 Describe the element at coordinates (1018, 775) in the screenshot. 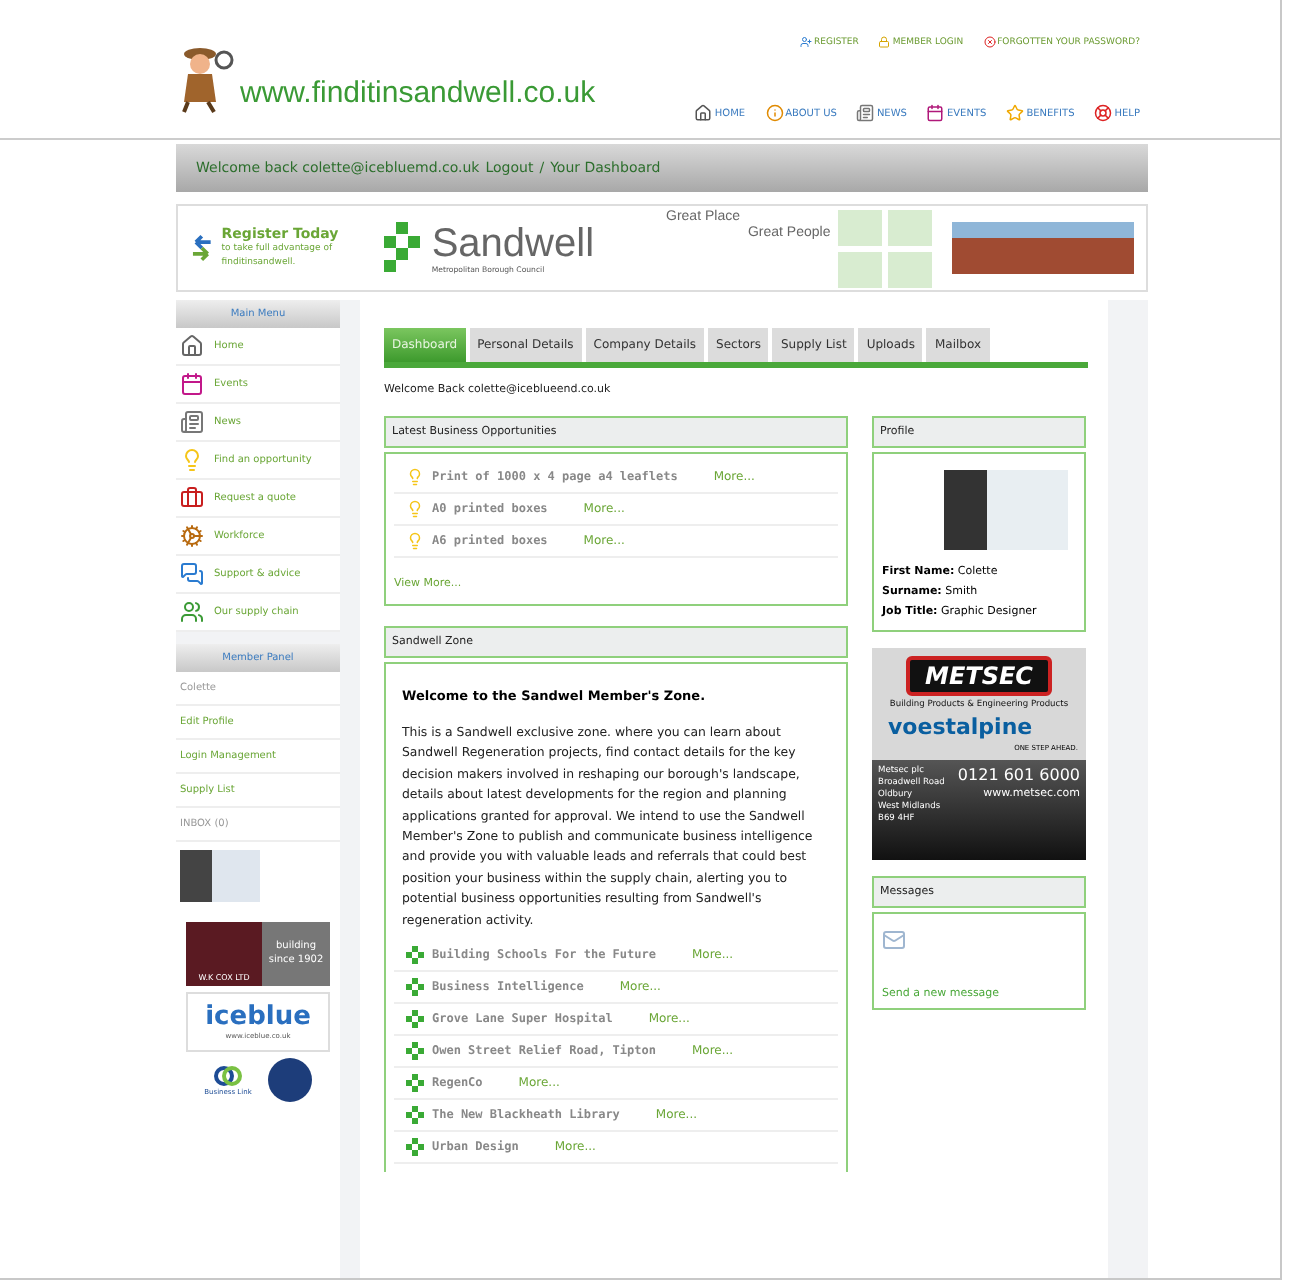

I see `advert-phone: 0121 601 6000` at that location.